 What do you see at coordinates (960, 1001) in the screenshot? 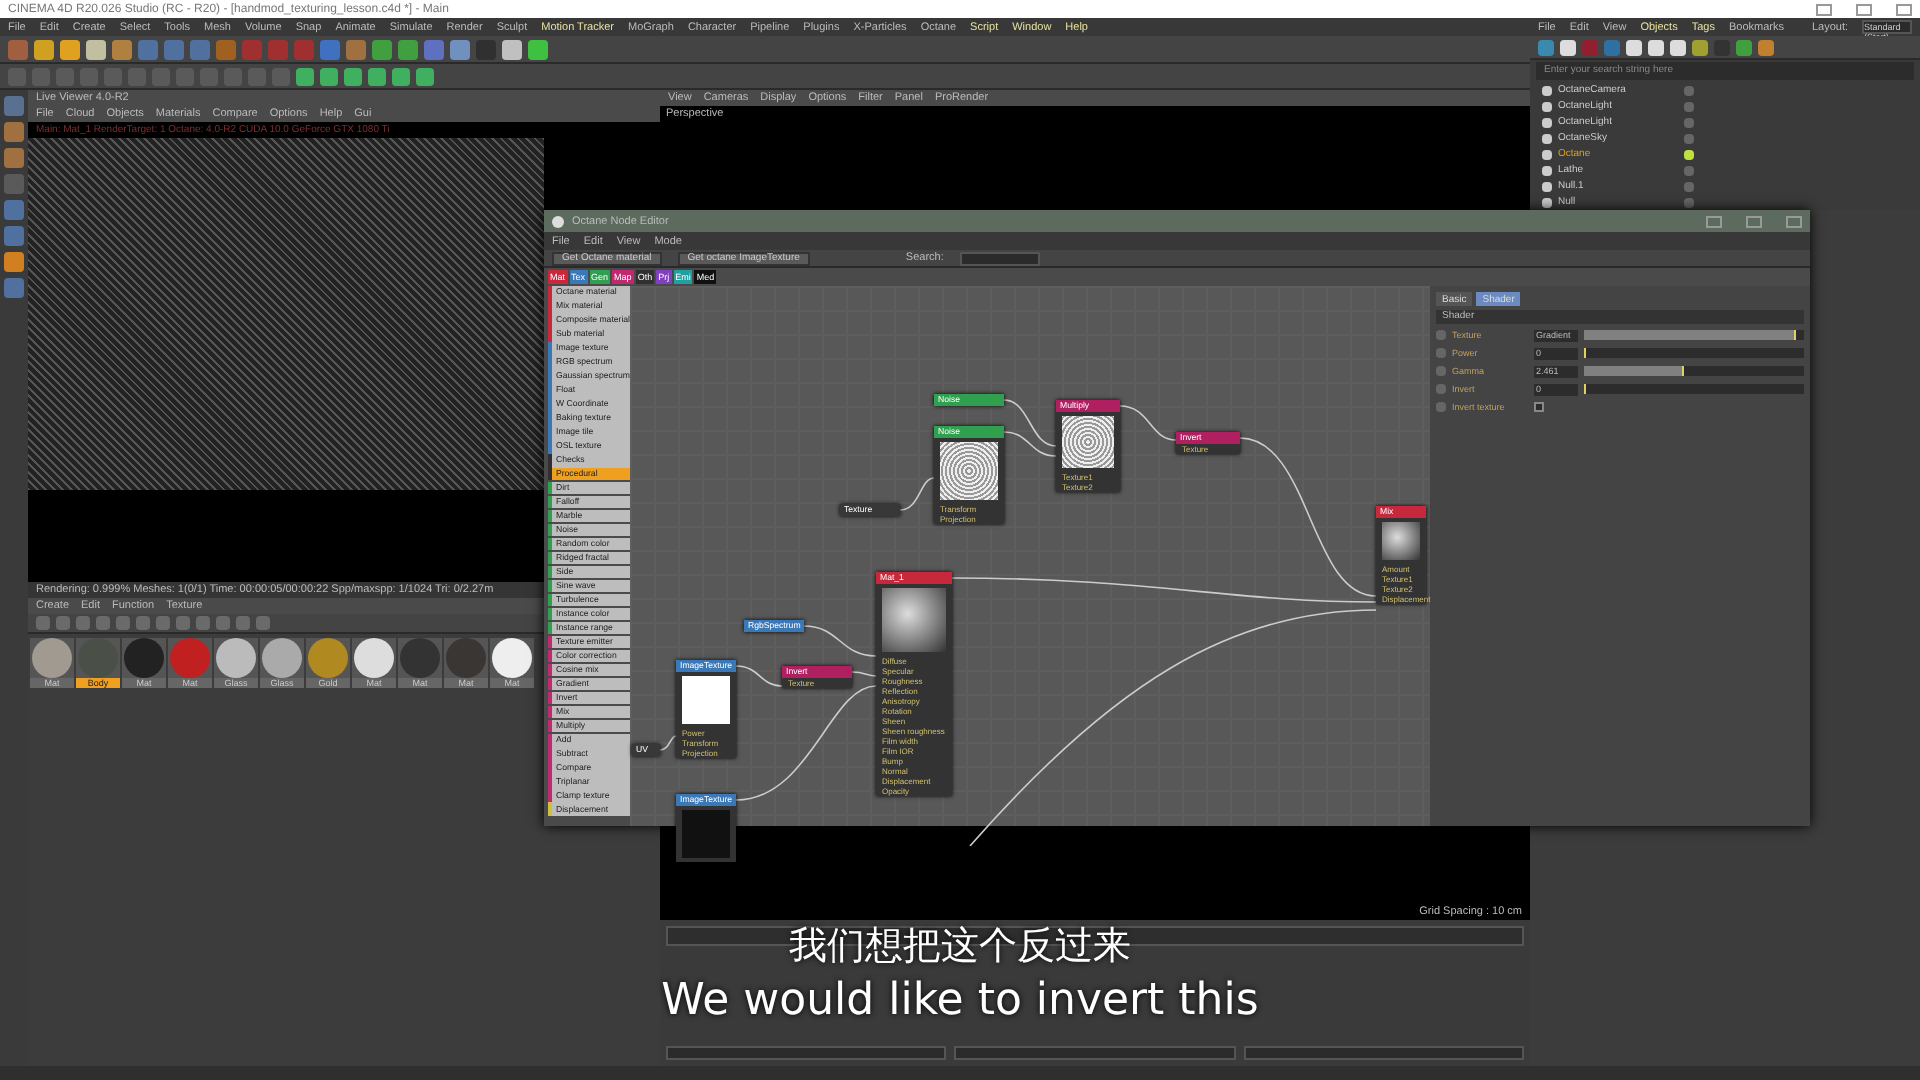
I see `subtitle: We would like to invert this` at bounding box center [960, 1001].